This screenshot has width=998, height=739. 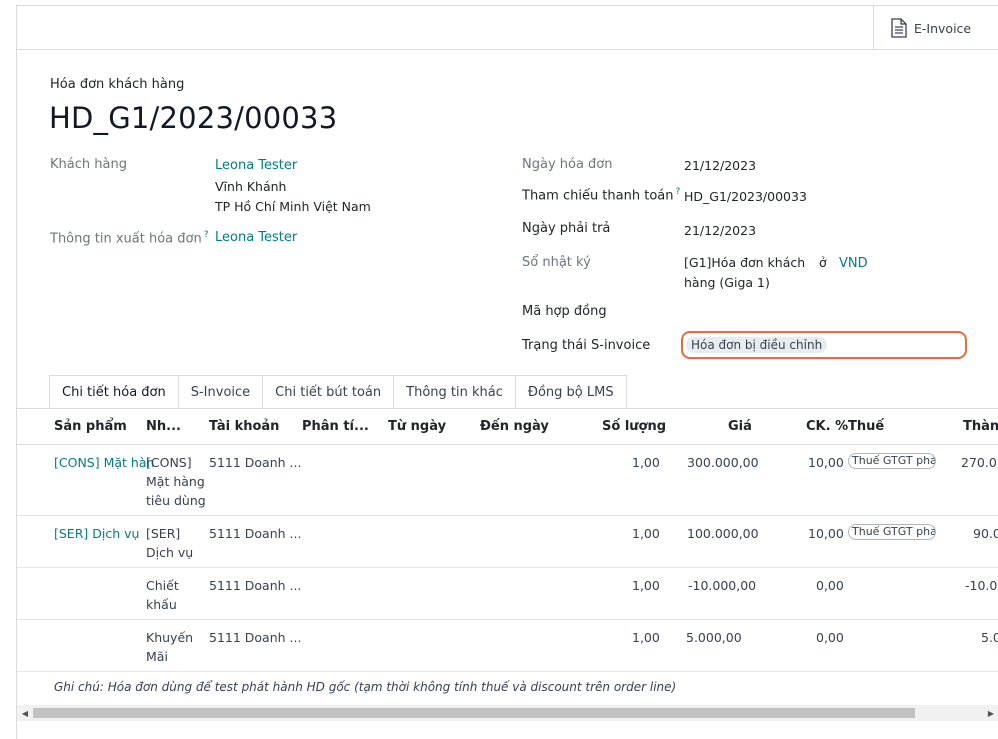 What do you see at coordinates (256, 237) in the screenshot?
I see `invoice-info-link: Leona Tester` at bounding box center [256, 237].